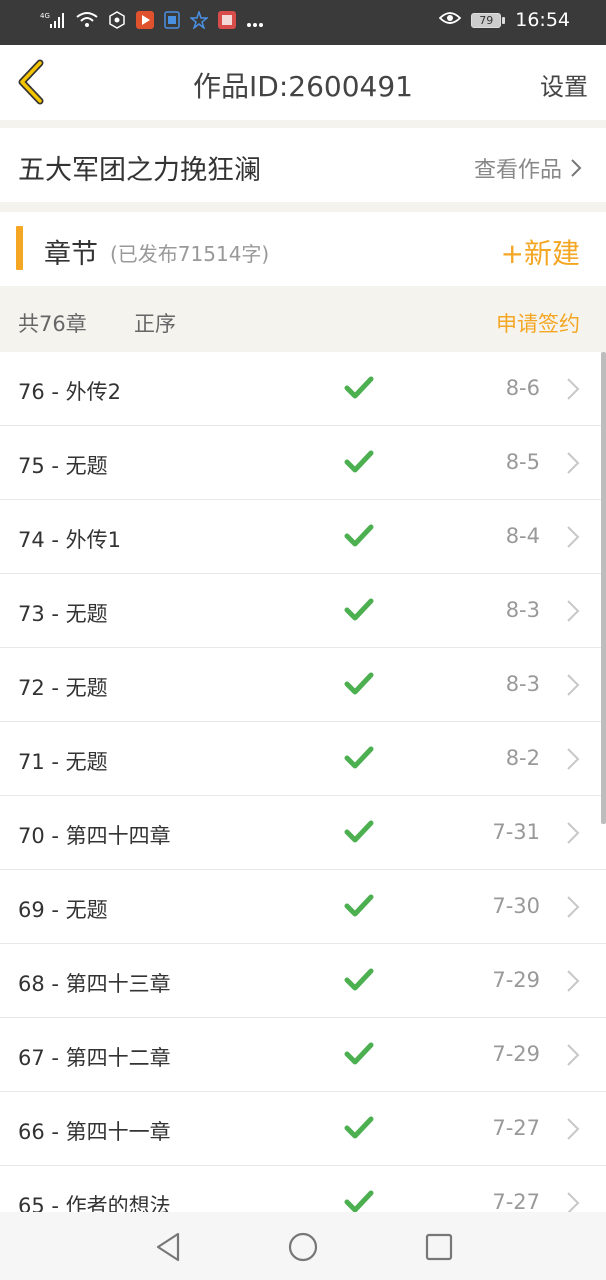 The image size is (606, 1280). I want to click on chapter-row: 74 - 外传1 8-4, so click(303, 537).